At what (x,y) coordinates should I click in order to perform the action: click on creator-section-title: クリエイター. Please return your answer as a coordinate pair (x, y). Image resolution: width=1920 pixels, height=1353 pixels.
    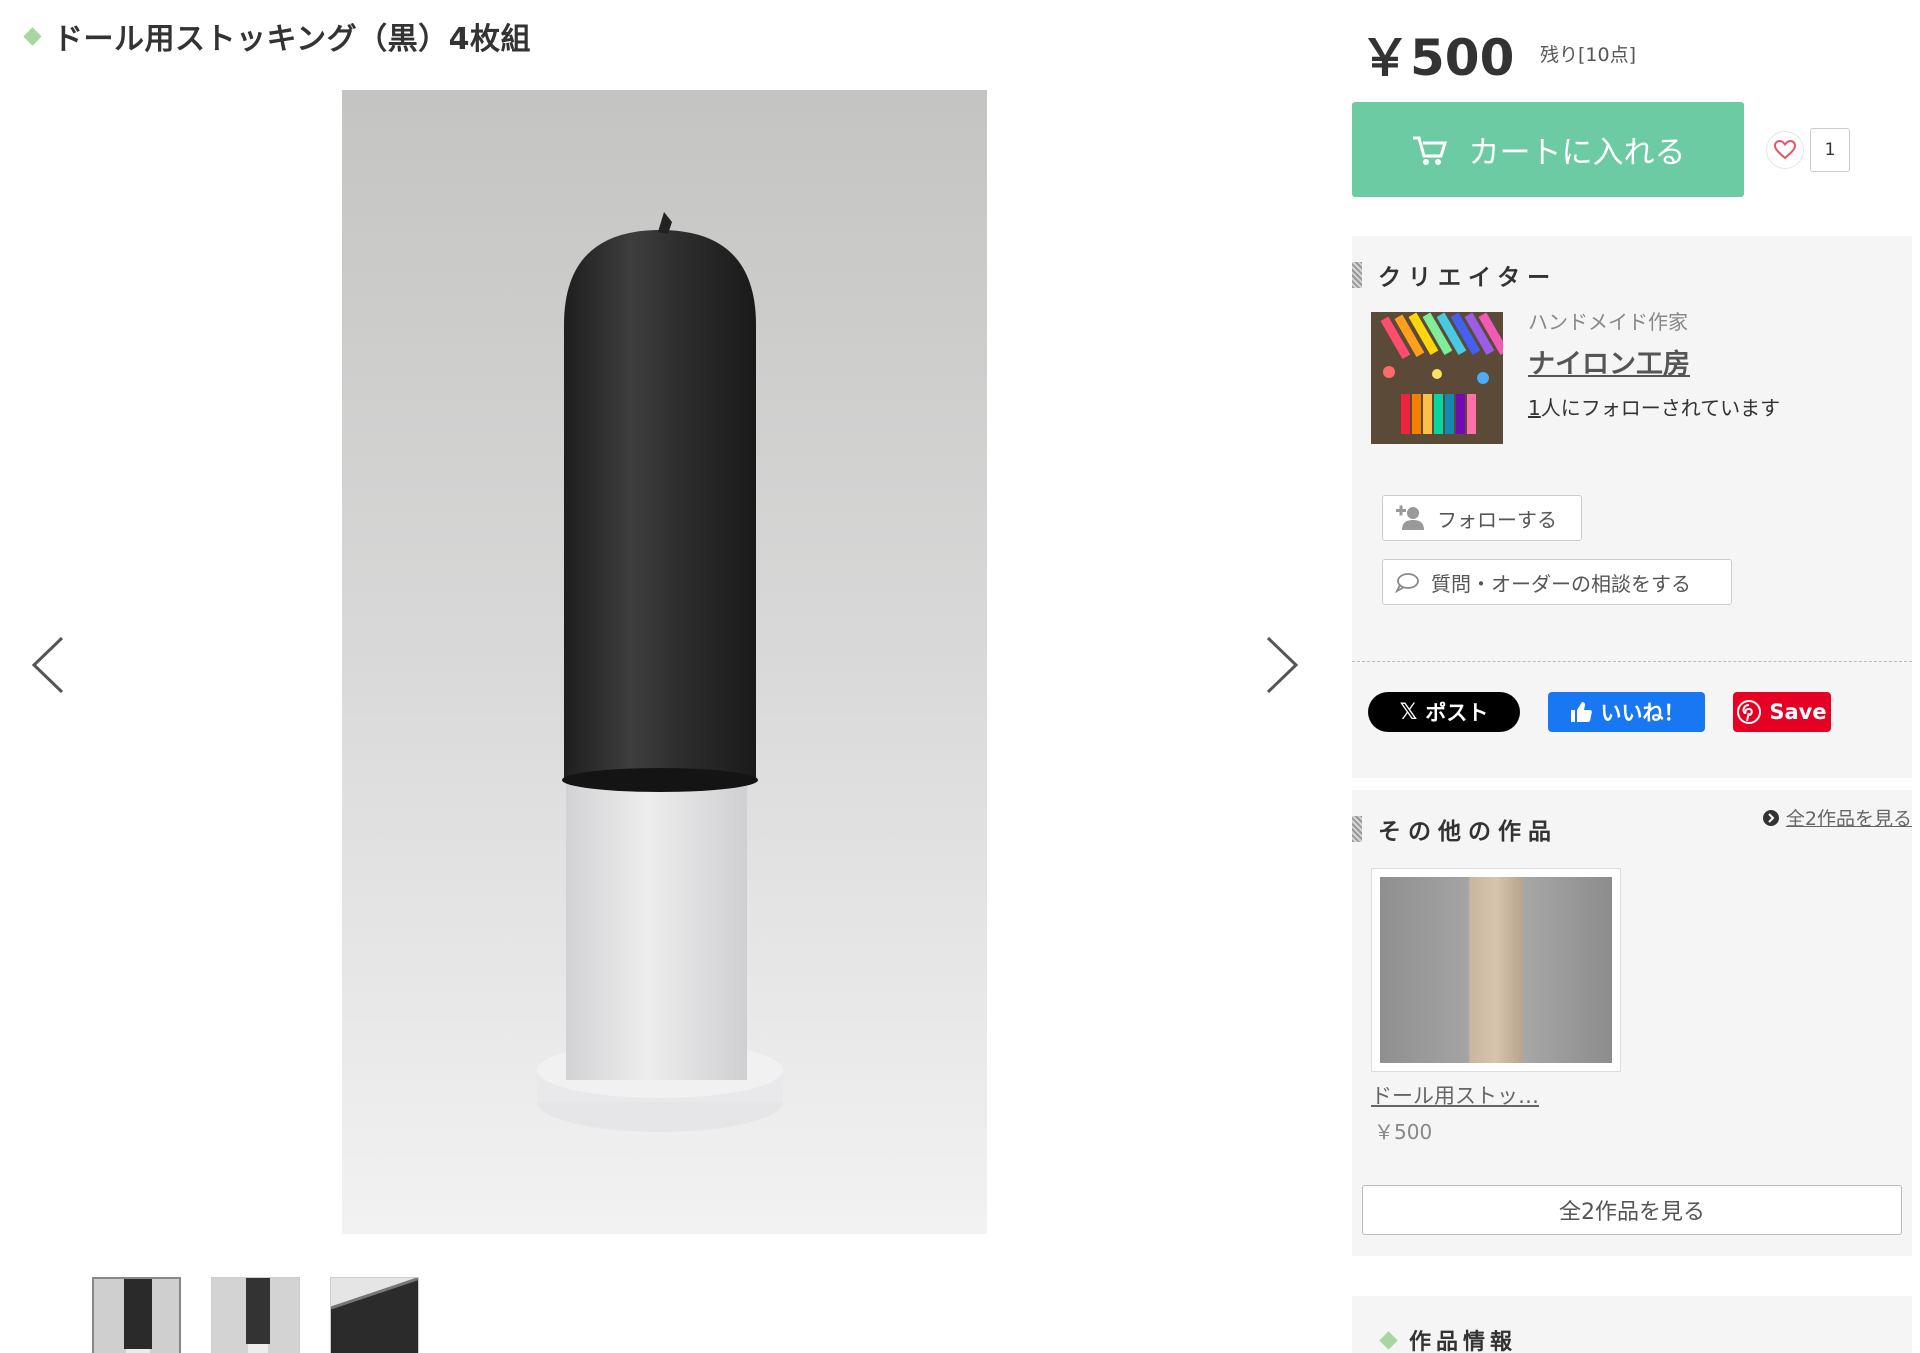
    Looking at the image, I should click on (1468, 277).